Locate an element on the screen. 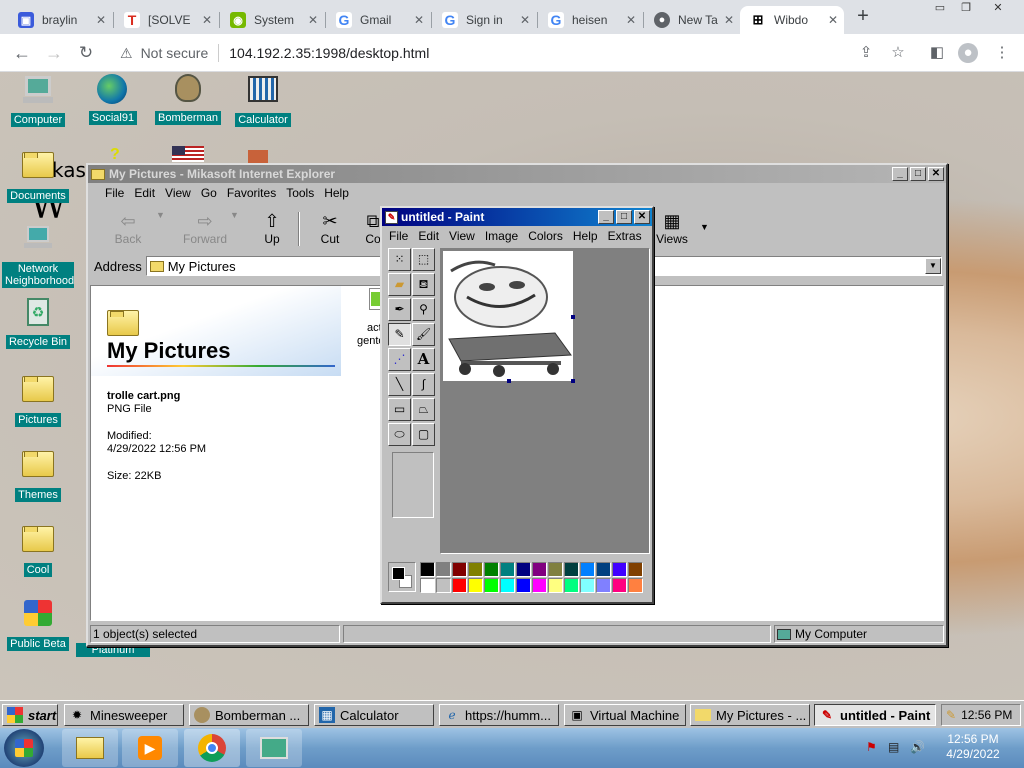 This screenshot has height=768, width=1024. rounded-rect-icon: ▢ is located at coordinates (423, 434).